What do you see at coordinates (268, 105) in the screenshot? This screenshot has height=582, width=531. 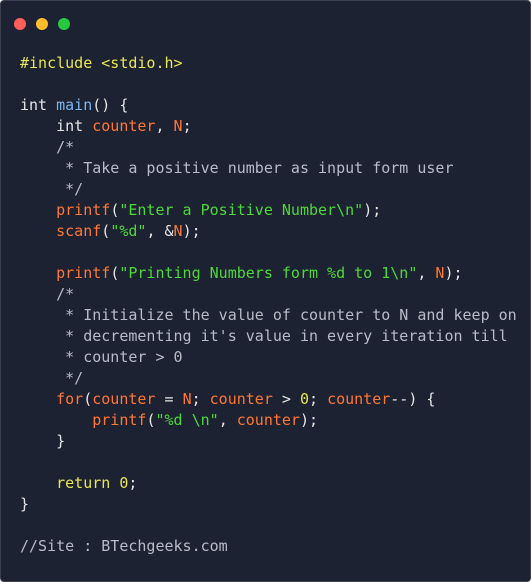 I see `code-line: int main() {` at bounding box center [268, 105].